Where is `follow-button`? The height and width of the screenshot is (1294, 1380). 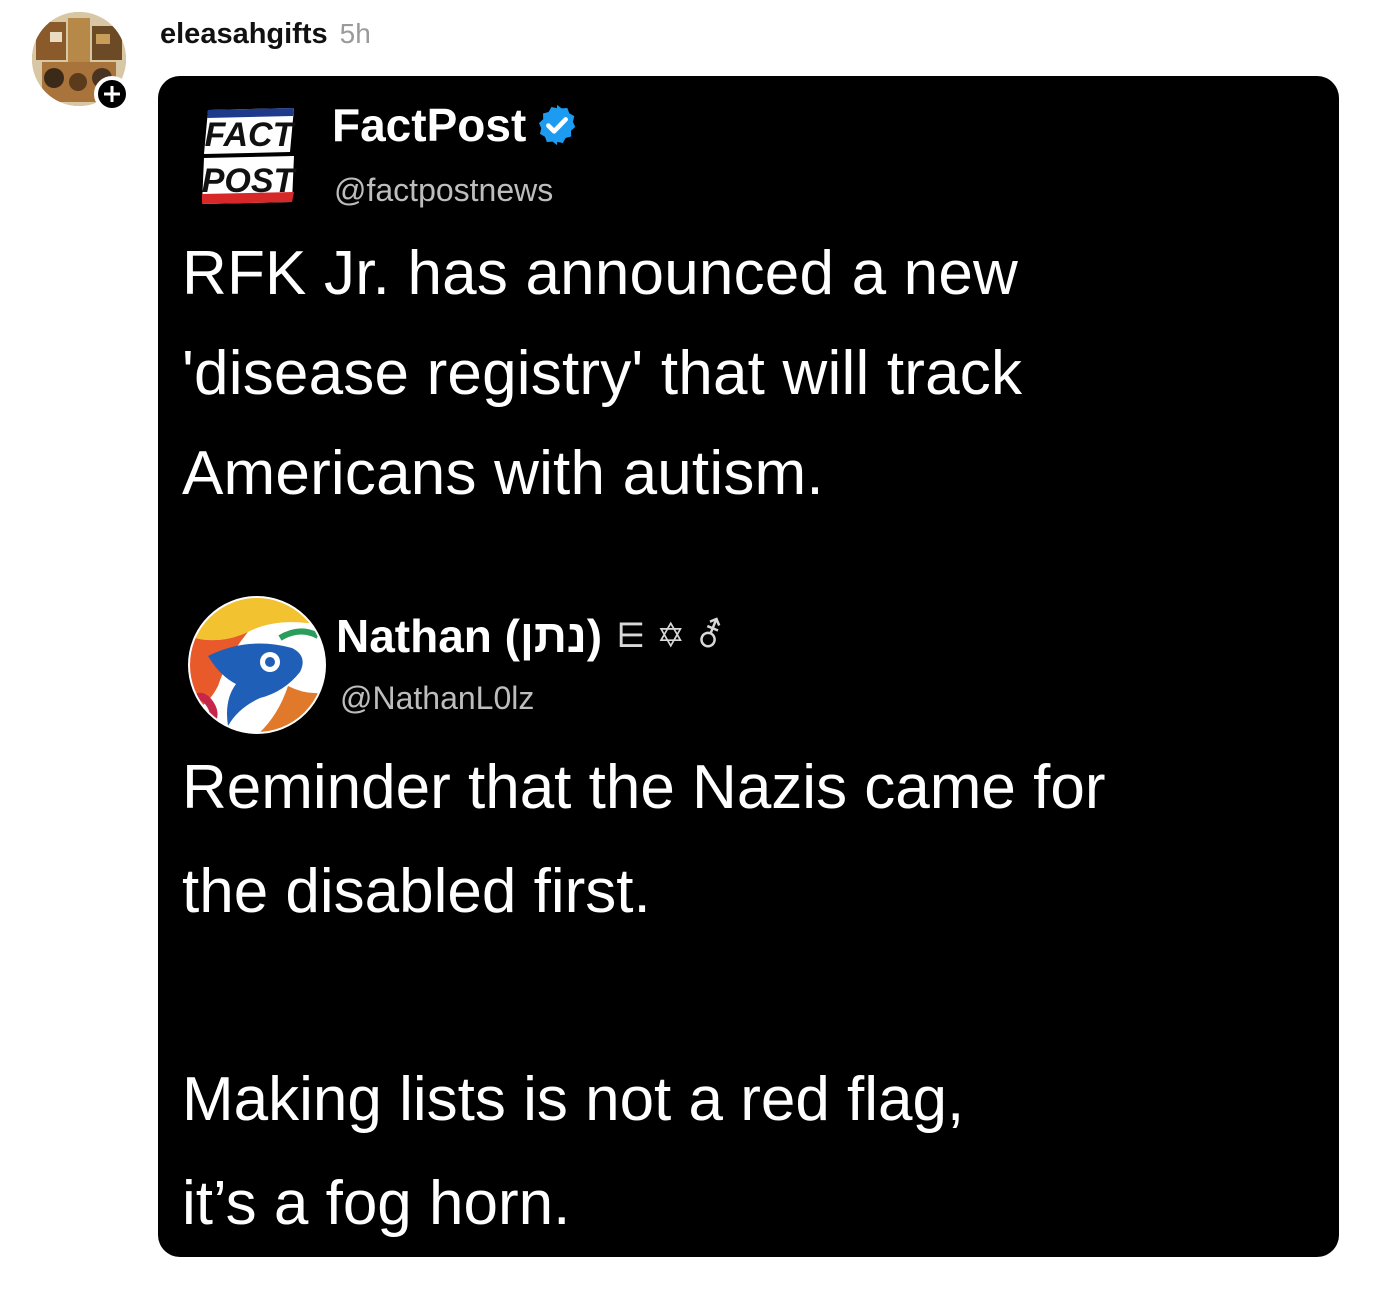 follow-button is located at coordinates (112, 94).